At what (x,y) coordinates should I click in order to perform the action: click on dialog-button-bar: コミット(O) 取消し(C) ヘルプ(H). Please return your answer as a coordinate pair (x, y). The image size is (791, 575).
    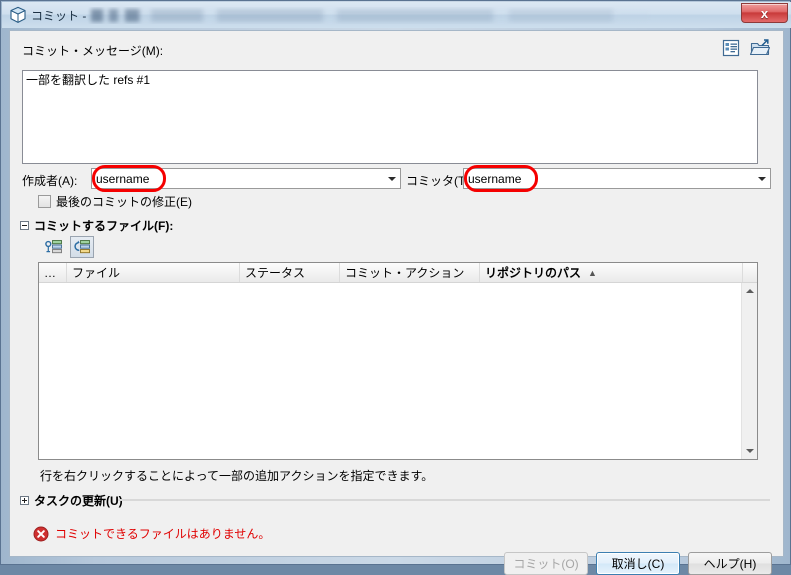
    Looking at the image, I should click on (638, 563).